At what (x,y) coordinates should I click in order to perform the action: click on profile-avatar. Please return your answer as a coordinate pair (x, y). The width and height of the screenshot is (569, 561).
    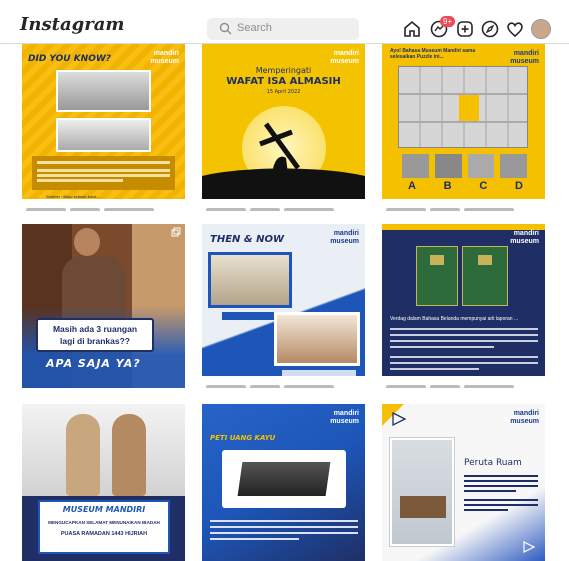
    Looking at the image, I should click on (541, 29).